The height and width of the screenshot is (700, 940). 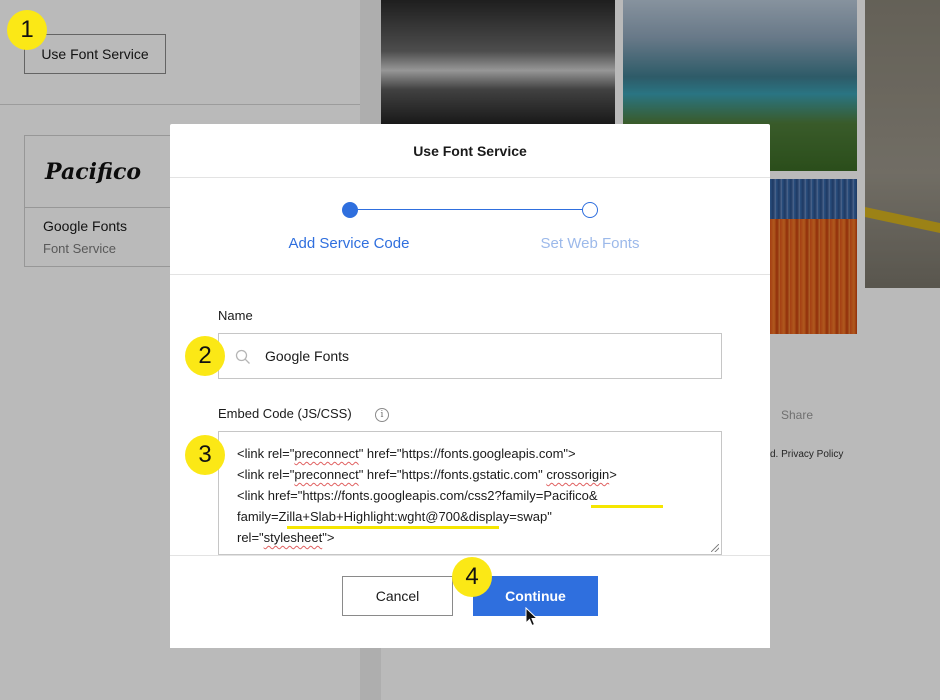 What do you see at coordinates (397, 596) in the screenshot?
I see `cancel-button: Cancel` at bounding box center [397, 596].